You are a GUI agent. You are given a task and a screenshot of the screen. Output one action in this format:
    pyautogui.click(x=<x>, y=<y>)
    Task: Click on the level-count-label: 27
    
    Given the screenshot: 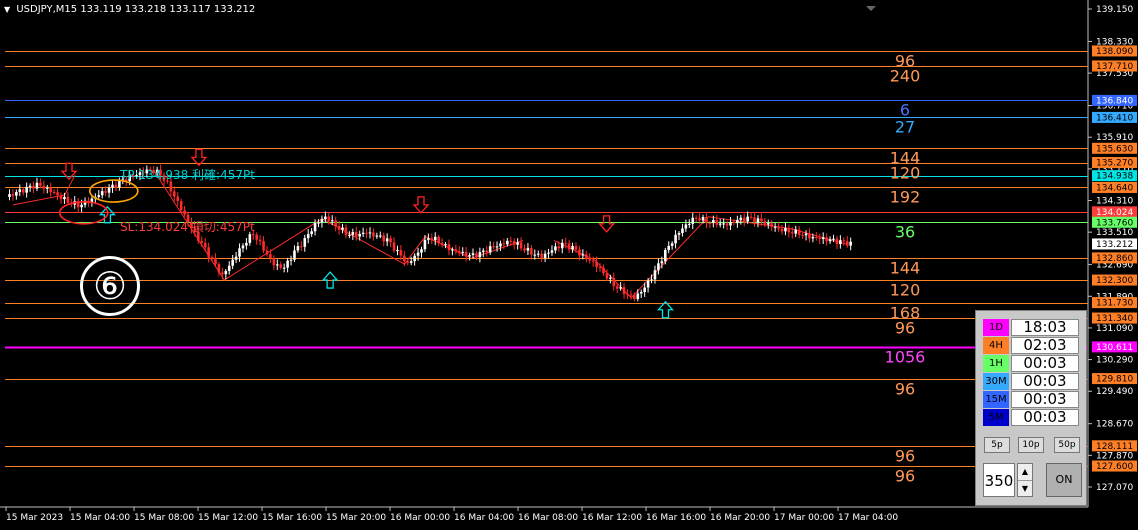 What is the action you would take?
    pyautogui.click(x=905, y=127)
    